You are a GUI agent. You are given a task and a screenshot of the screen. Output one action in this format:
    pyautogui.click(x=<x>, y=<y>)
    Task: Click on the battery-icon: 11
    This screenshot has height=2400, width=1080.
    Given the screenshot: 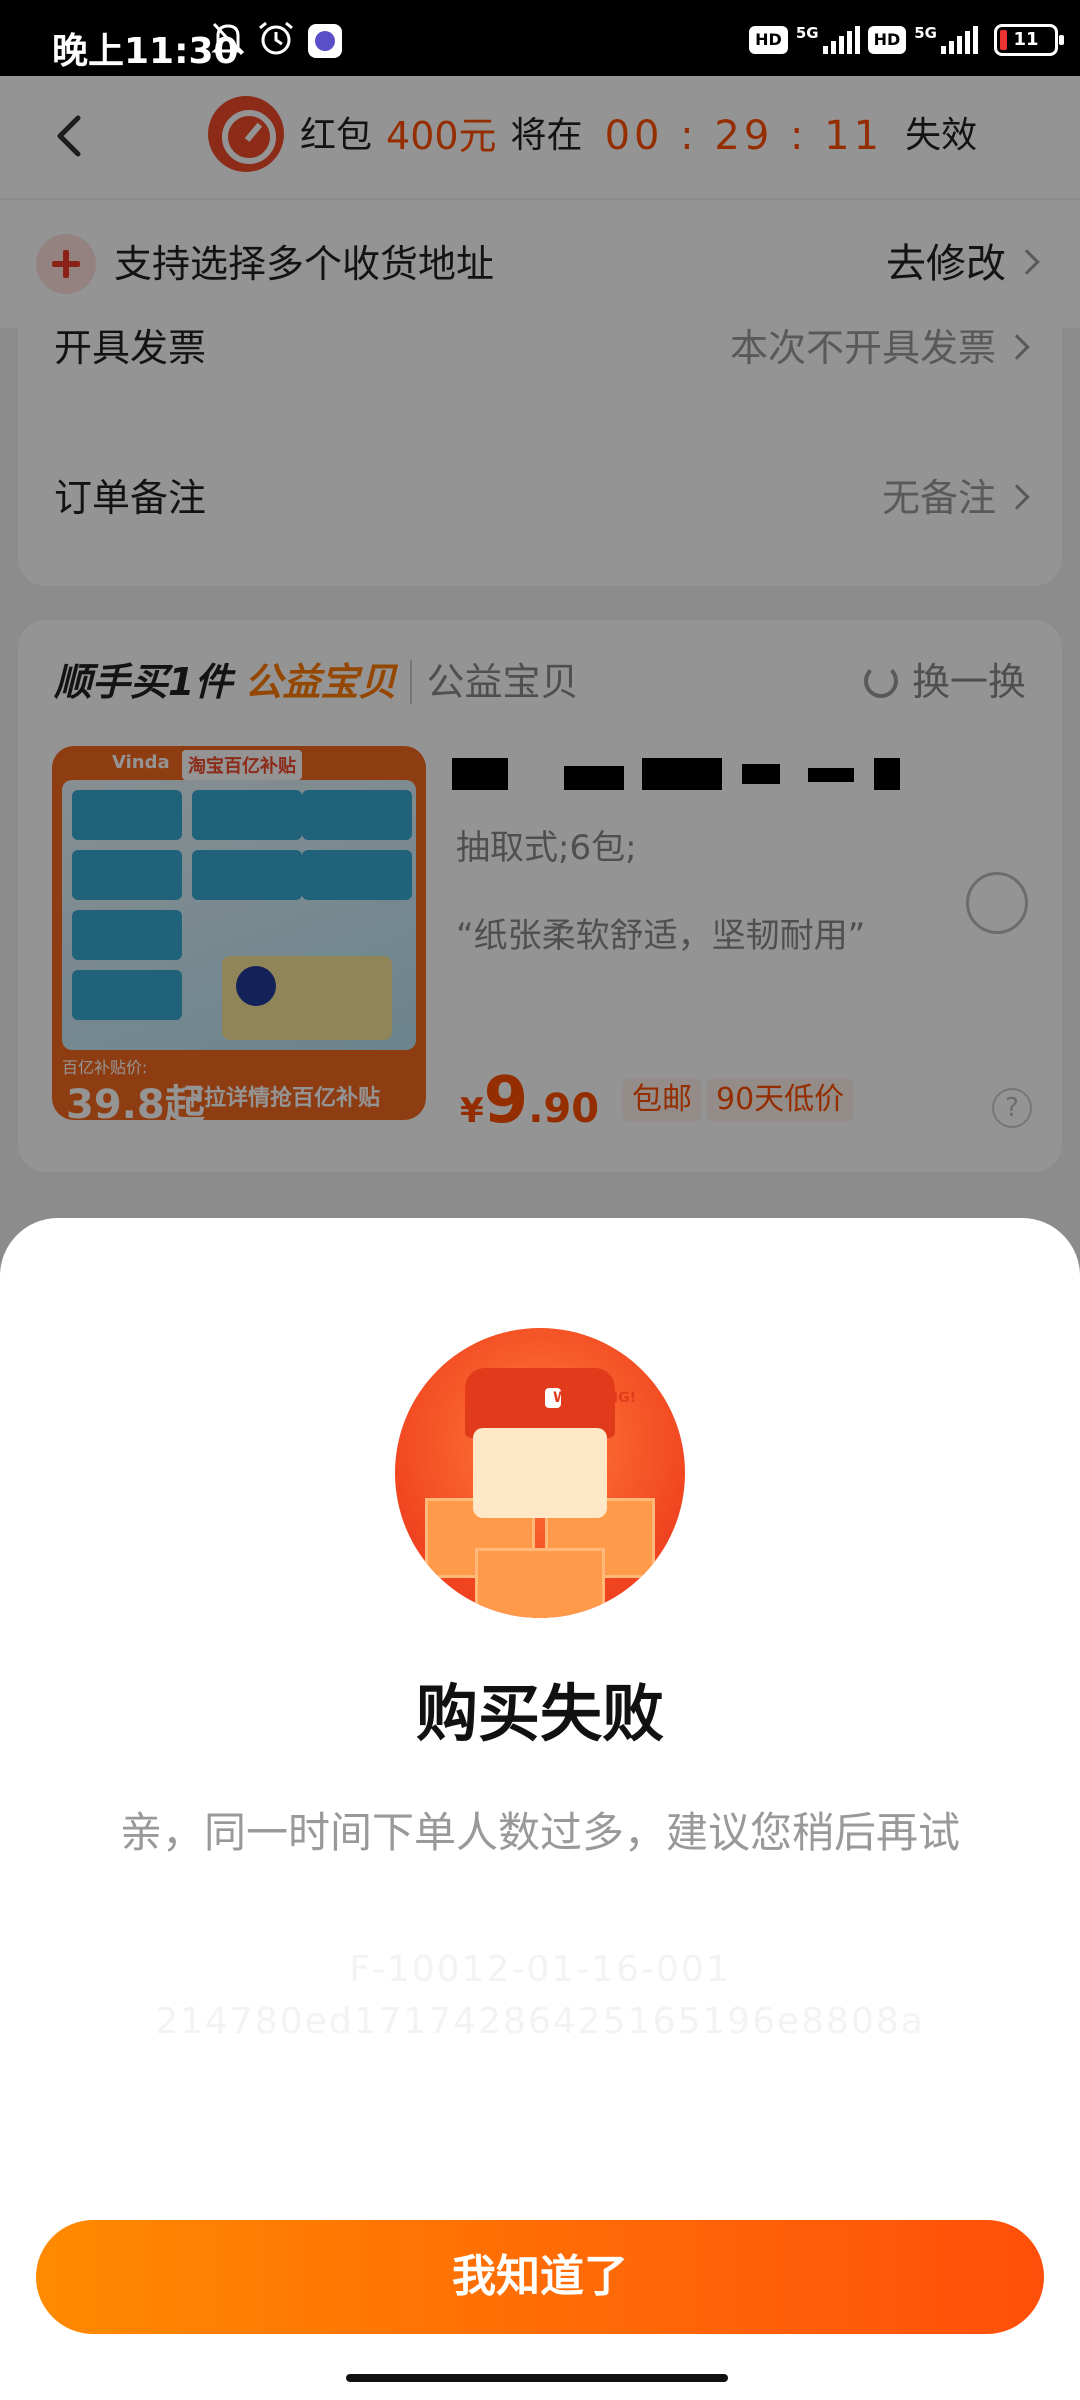 What is the action you would take?
    pyautogui.click(x=1029, y=40)
    